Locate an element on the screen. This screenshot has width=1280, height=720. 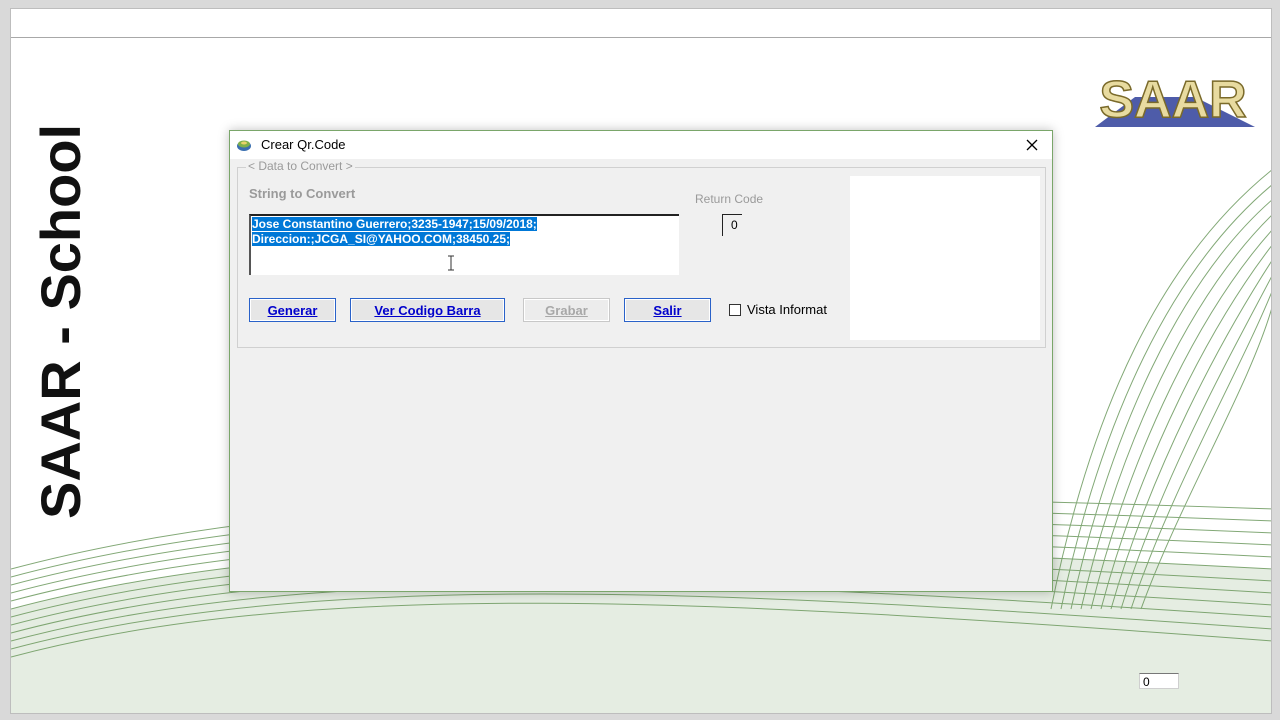
string-line-2: Direccion:;JCGA_SI@YAHOO.COM;38450.25; is located at coordinates (381, 239).